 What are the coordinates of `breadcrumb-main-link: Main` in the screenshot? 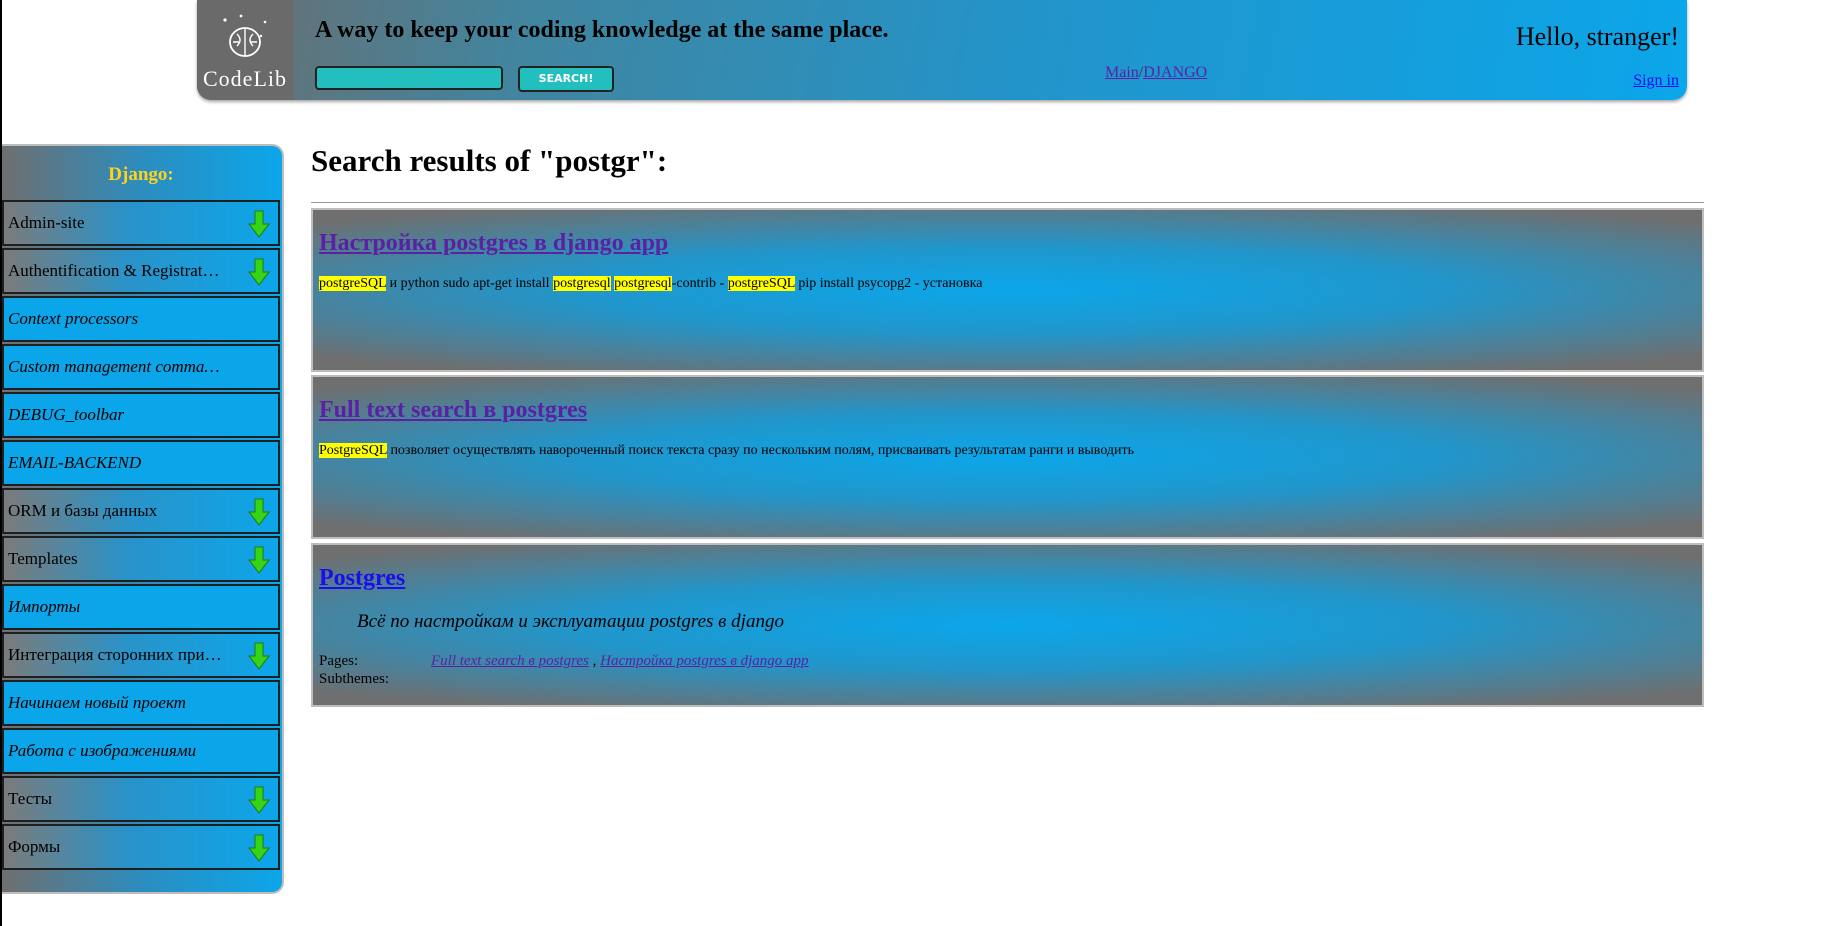 It's located at (1122, 72).